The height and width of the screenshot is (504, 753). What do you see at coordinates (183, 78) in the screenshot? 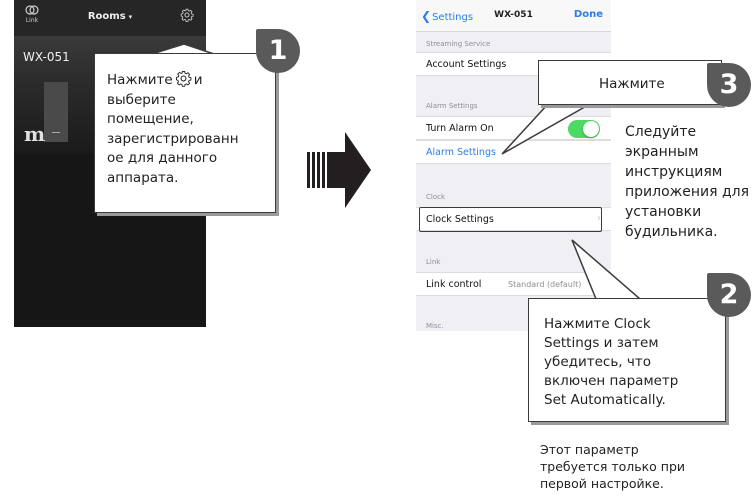
I see `gear-icon` at bounding box center [183, 78].